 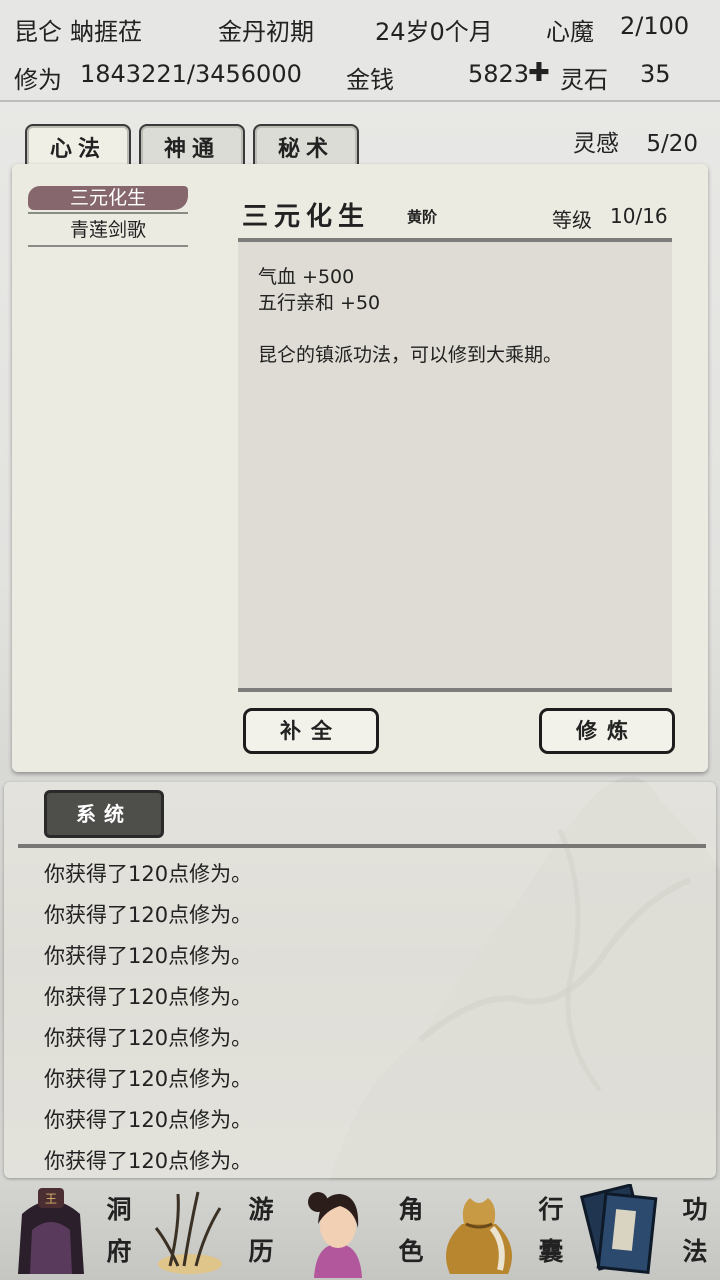 I want to click on heart-demon-label: 心魔, so click(x=570, y=32).